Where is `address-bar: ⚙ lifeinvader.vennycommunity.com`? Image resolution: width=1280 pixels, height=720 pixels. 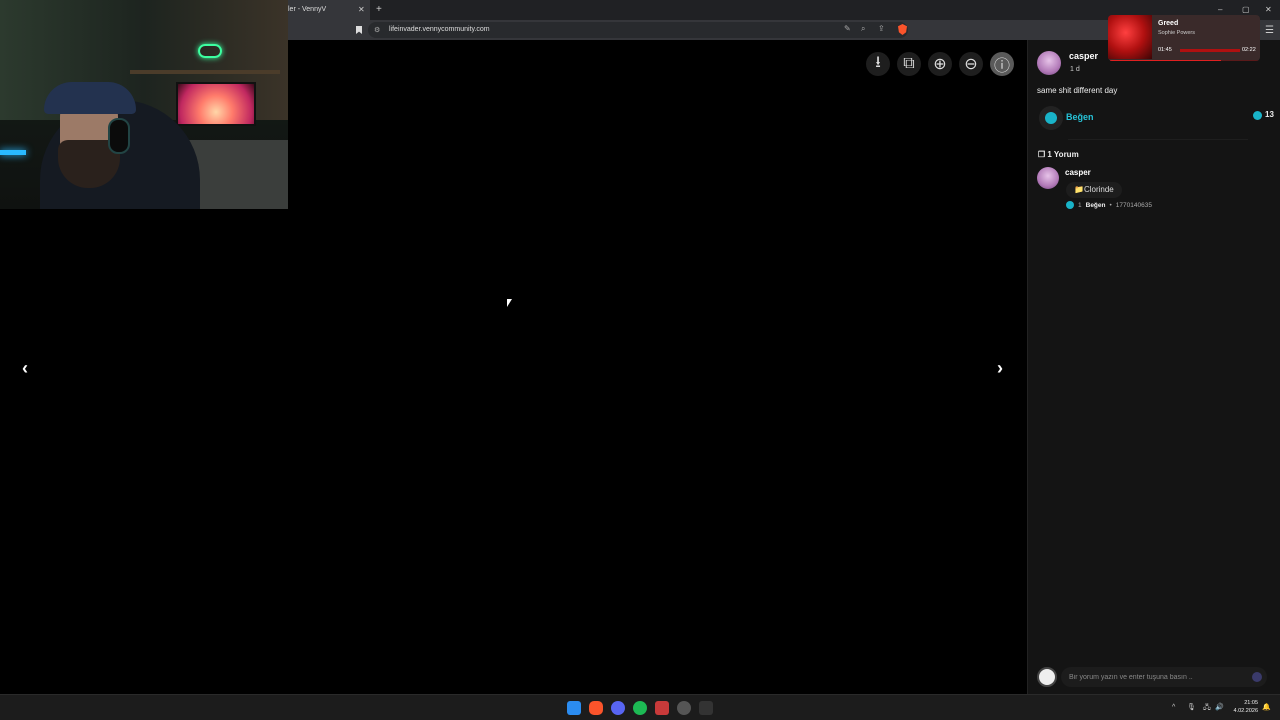
address-bar: ⚙ lifeinvader.vennycommunity.com is located at coordinates (638, 30).